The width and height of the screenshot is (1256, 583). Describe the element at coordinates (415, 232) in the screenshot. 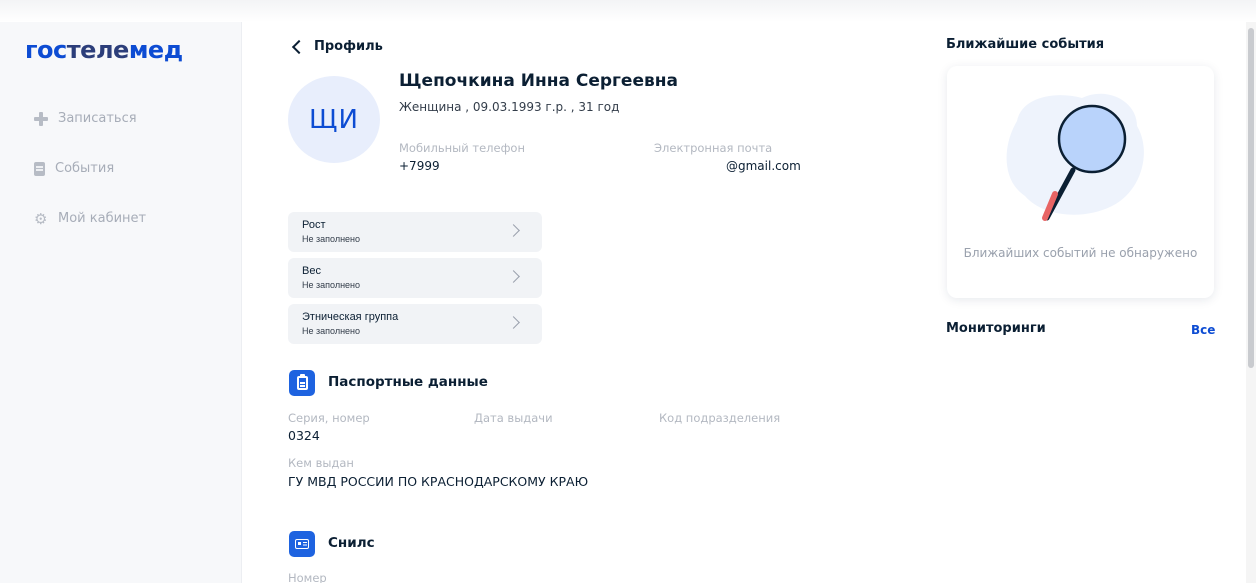

I see `metric-height: Рост Не заполнено` at that location.